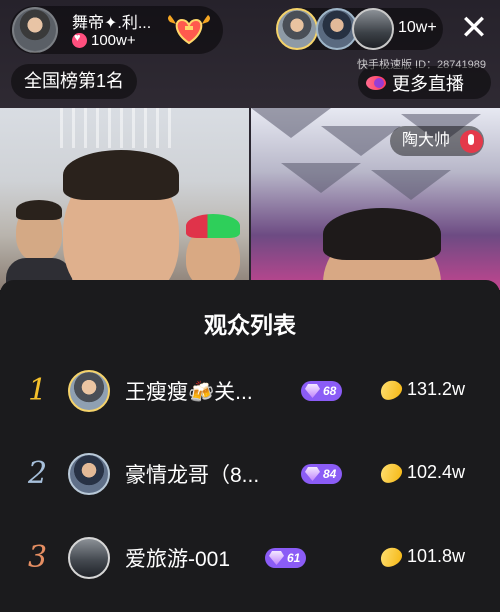 This screenshot has width=500, height=612. What do you see at coordinates (38, 473) in the screenshot?
I see `rank-number: 2` at bounding box center [38, 473].